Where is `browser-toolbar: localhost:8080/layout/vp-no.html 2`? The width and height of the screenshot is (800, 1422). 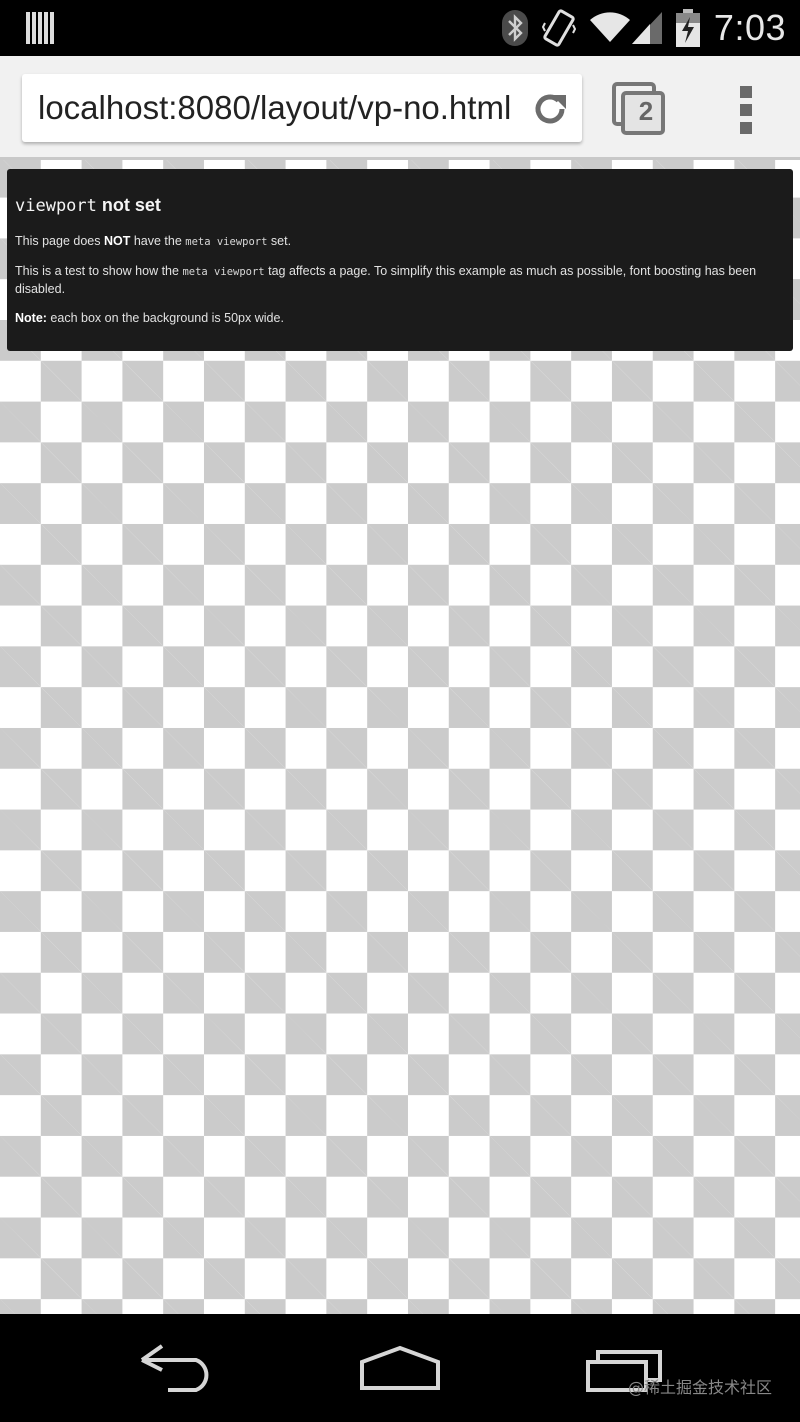 browser-toolbar: localhost:8080/layout/vp-no.html 2 is located at coordinates (400, 108).